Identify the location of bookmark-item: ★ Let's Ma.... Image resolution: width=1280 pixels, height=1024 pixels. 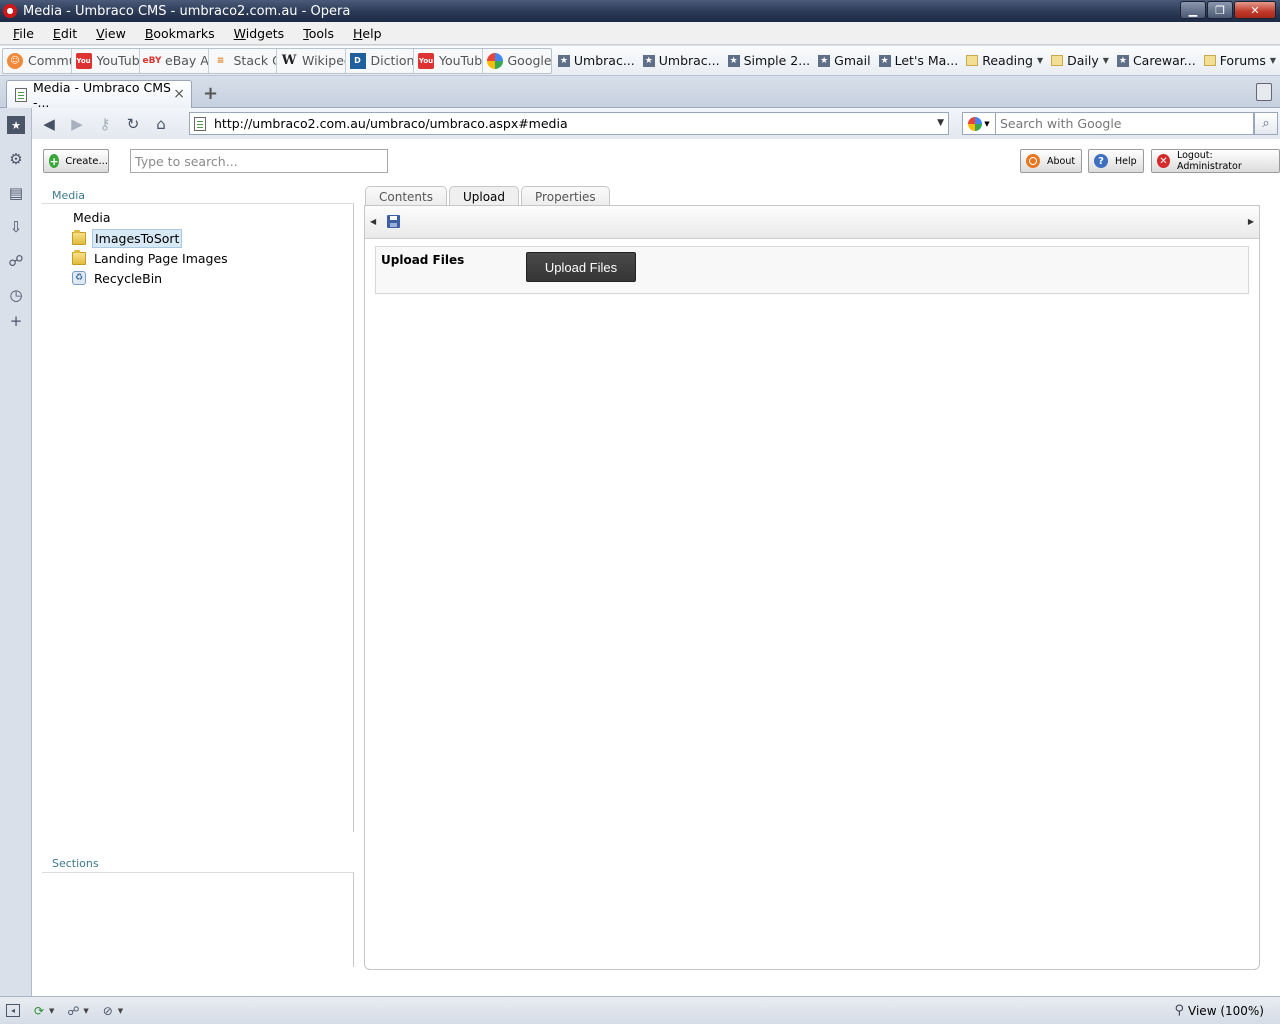
(919, 61).